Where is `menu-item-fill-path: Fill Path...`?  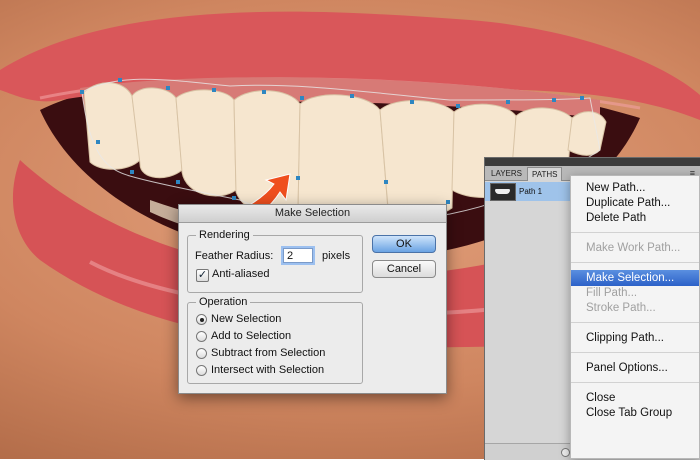
menu-item-fill-path: Fill Path... is located at coordinates (635, 293).